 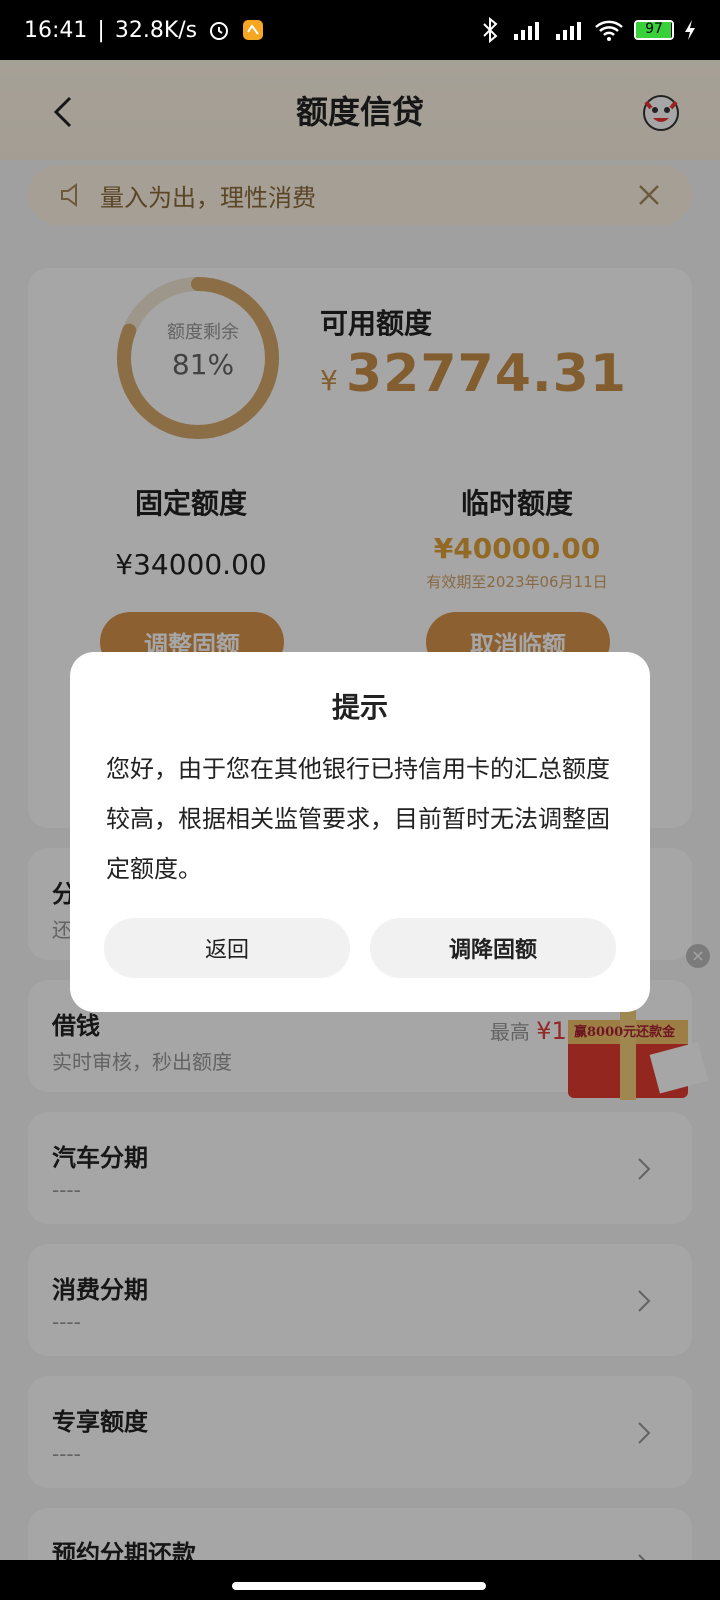 I want to click on wifi-icon, so click(x=609, y=30).